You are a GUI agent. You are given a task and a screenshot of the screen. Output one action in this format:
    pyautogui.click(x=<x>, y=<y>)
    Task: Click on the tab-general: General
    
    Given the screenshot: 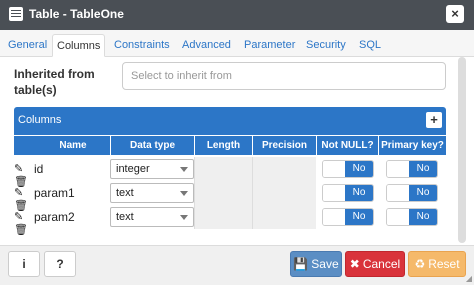 What is the action you would take?
    pyautogui.click(x=27, y=45)
    